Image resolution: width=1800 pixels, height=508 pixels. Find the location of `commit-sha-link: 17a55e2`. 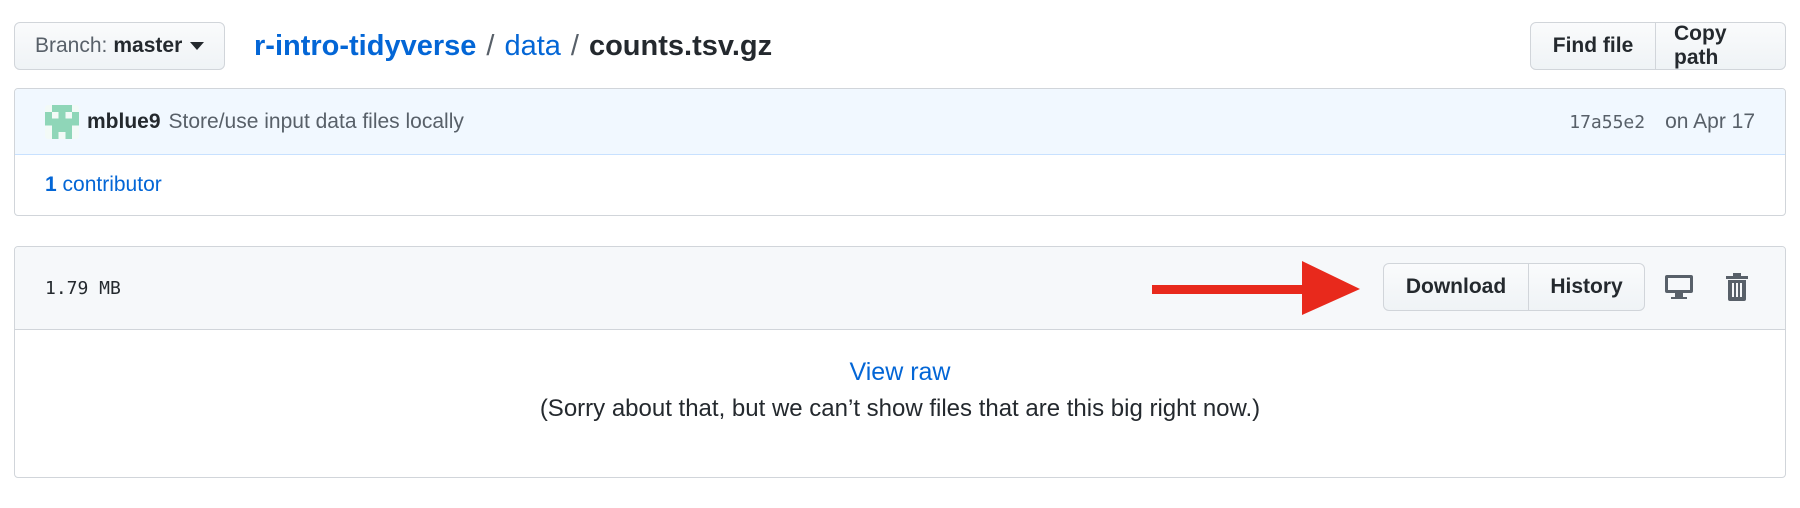

commit-sha-link: 17a55e2 is located at coordinates (1607, 122).